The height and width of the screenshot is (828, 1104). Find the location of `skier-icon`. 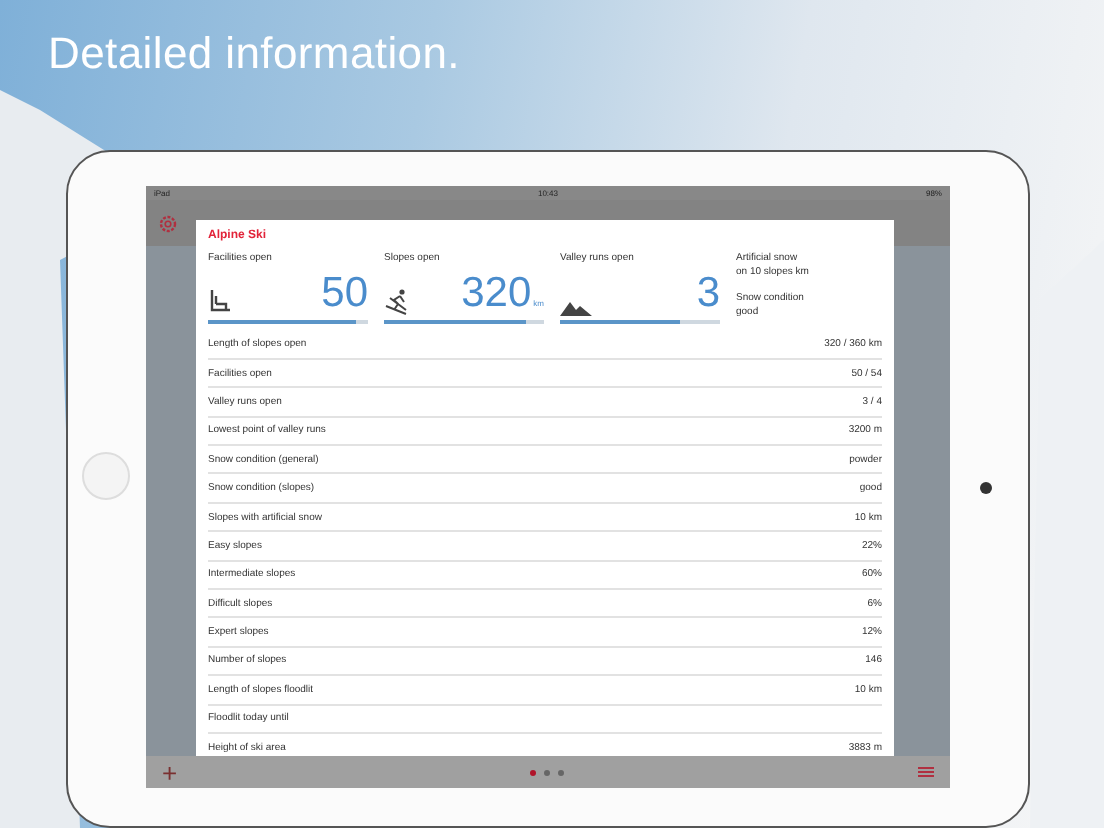

skier-icon is located at coordinates (398, 302).